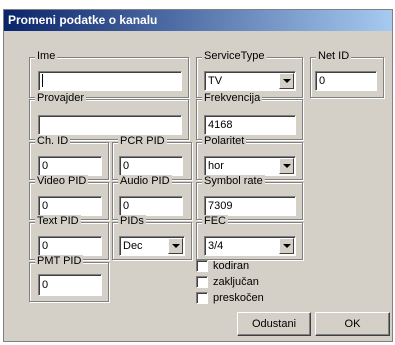 Image resolution: width=395 pixels, height=345 pixels. What do you see at coordinates (250, 125) in the screenshot?
I see `frekvencija-input: 4168` at bounding box center [250, 125].